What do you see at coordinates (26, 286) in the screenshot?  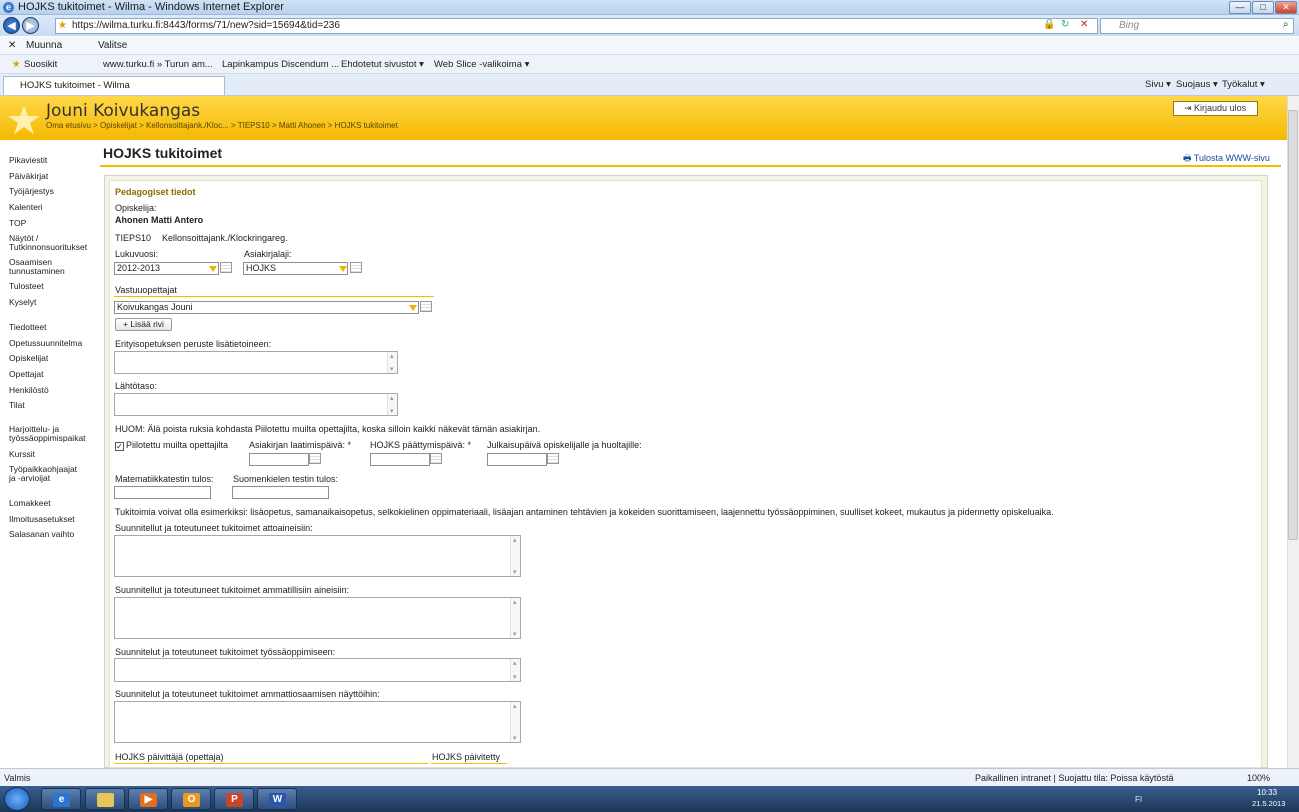 I see `sidebar-item-tulosteet: Tulosteet` at bounding box center [26, 286].